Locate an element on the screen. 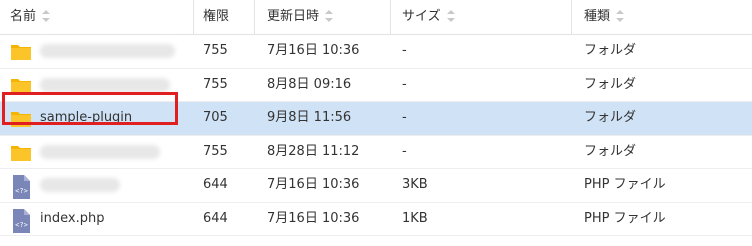 The image size is (752, 246). column-header-modified: 更新日時 is located at coordinates (300, 17).